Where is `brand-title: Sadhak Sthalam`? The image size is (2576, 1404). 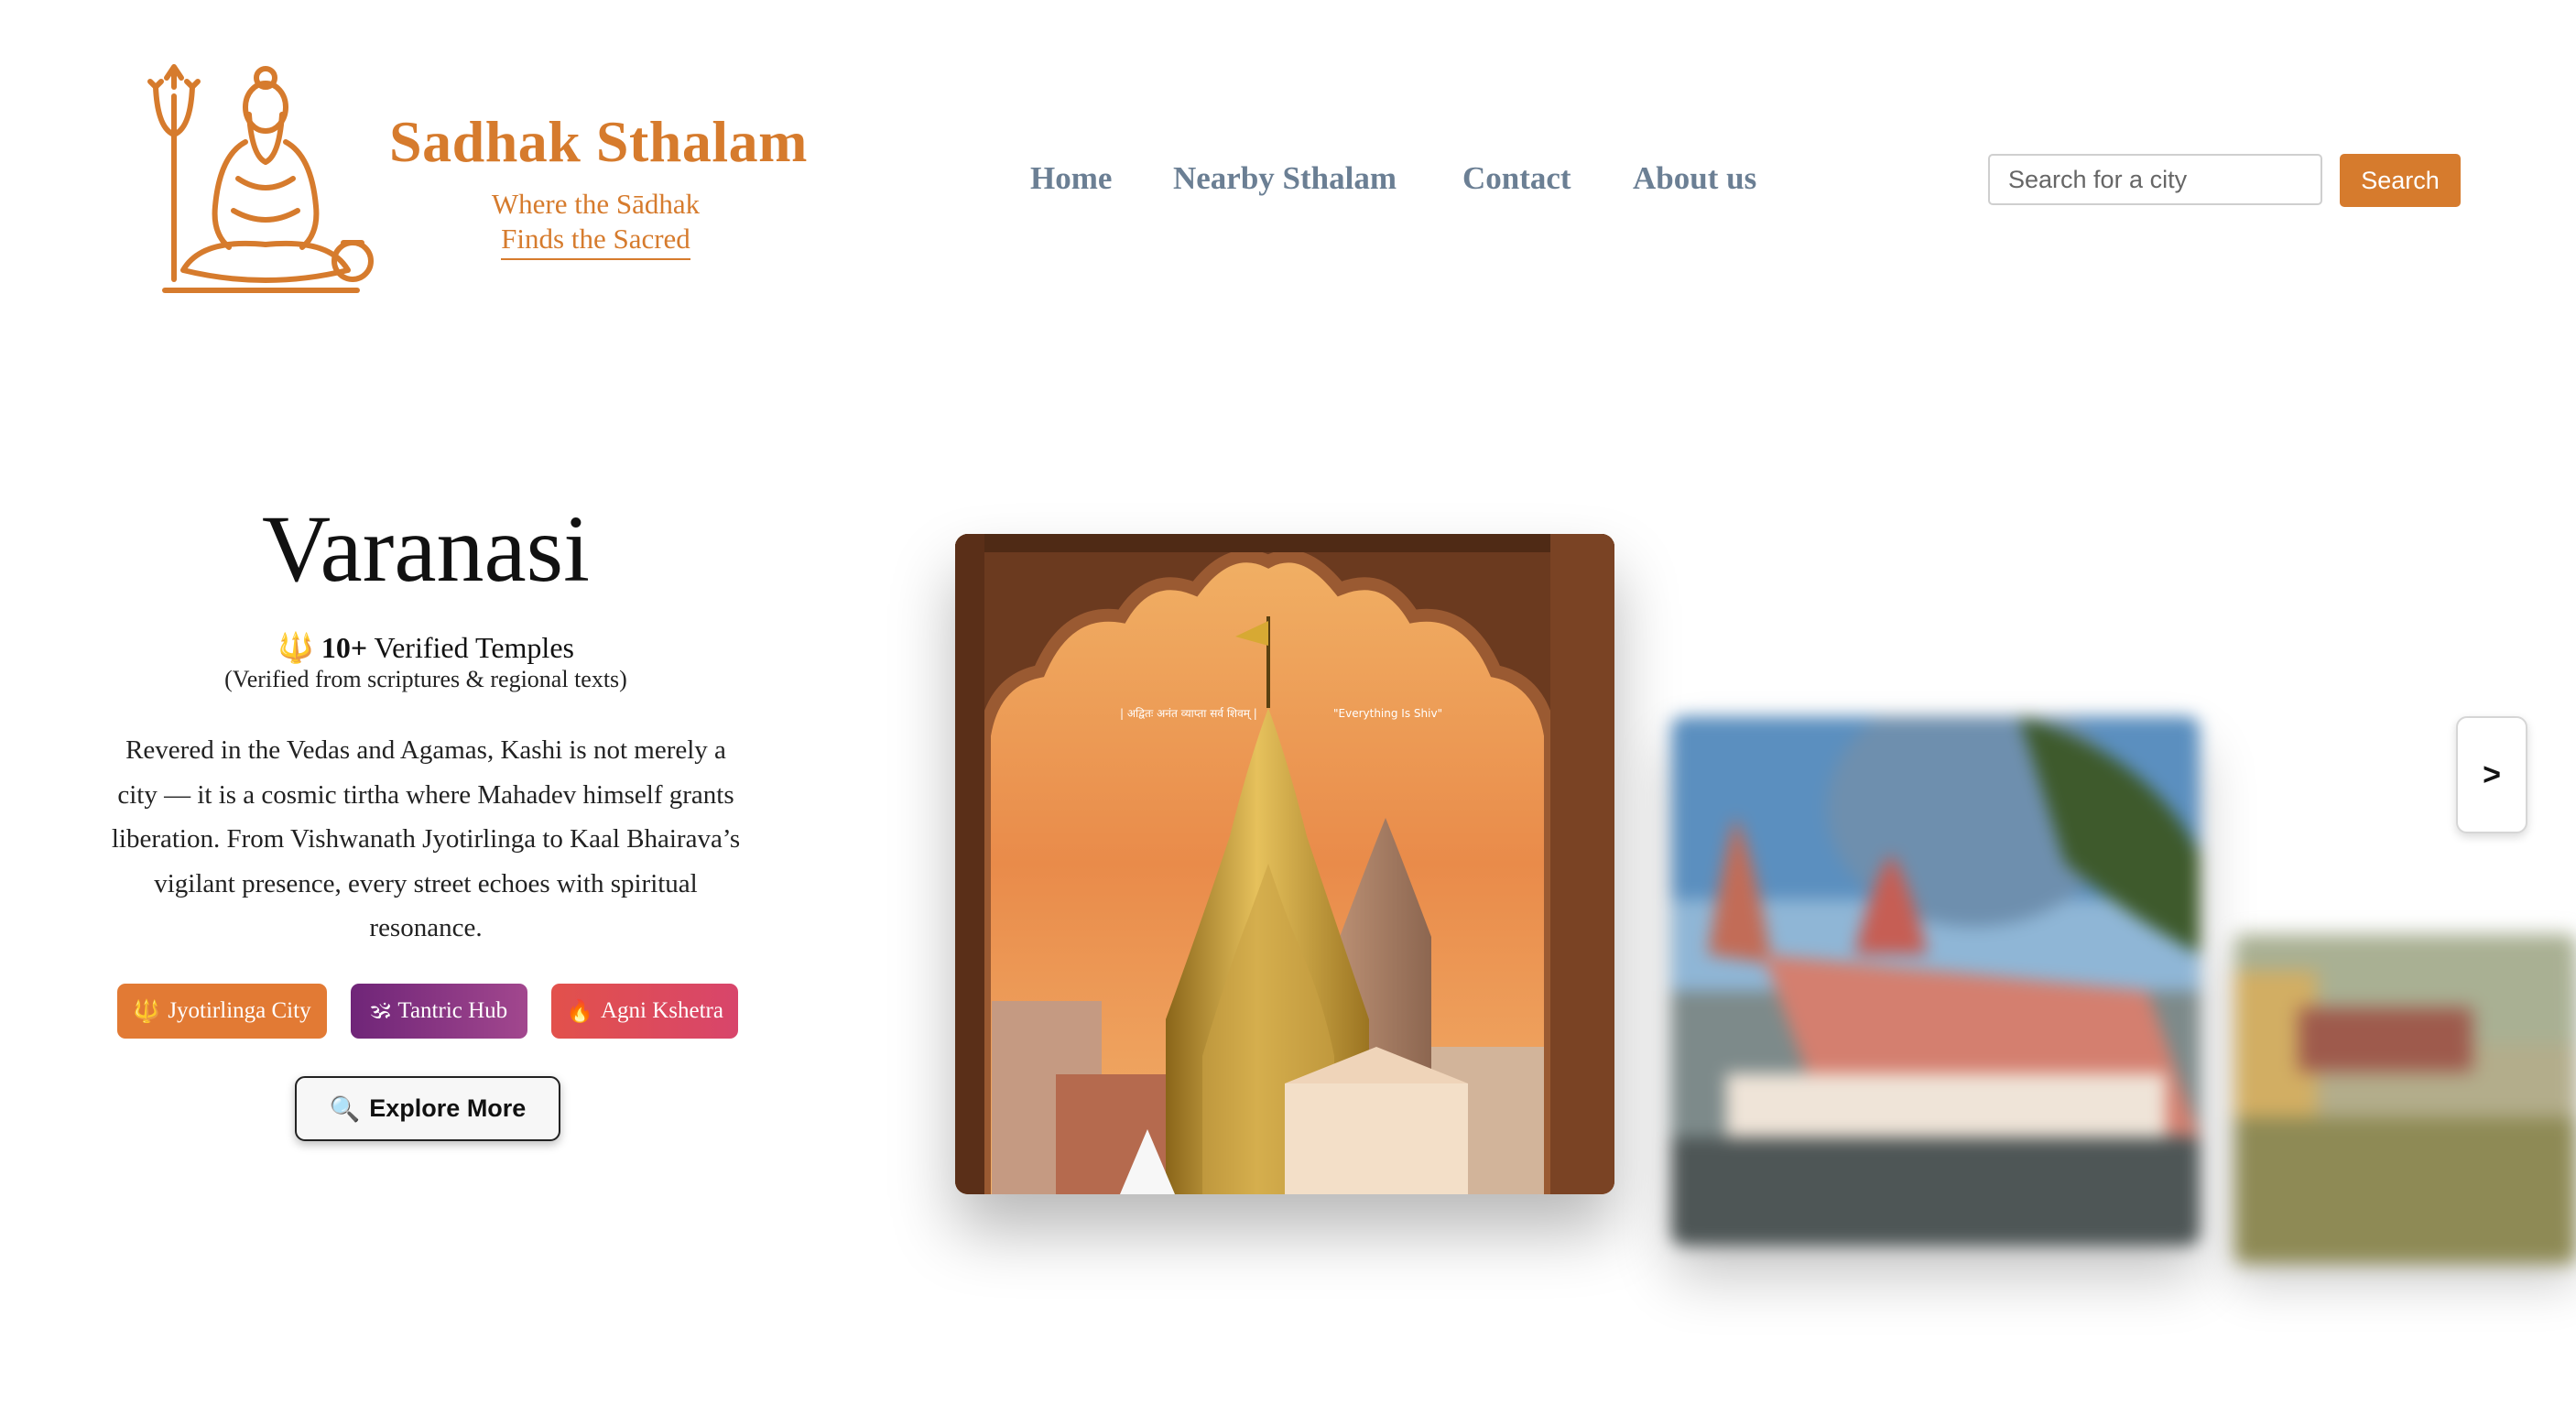
brand-title: Sadhak Sthalam is located at coordinates (598, 141).